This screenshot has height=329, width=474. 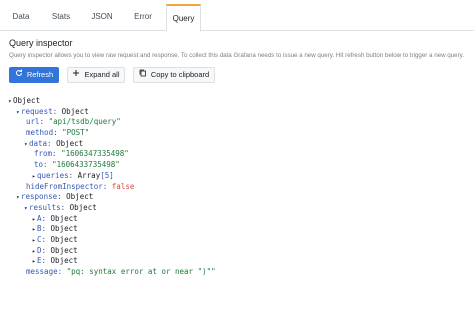 What do you see at coordinates (112, 197) in the screenshot?
I see `tree-row-response: ▾response: Object` at bounding box center [112, 197].